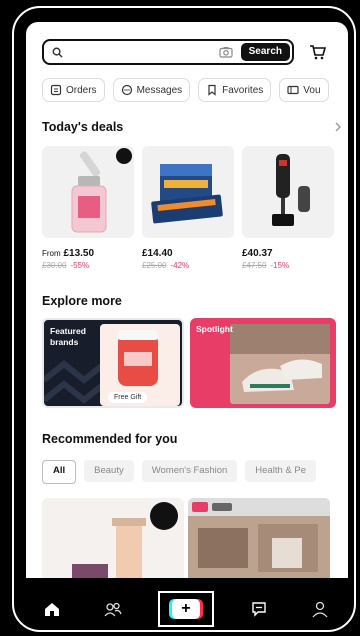 The image size is (360, 636). I want to click on deal-original: £30.00 -55%, so click(88, 265).